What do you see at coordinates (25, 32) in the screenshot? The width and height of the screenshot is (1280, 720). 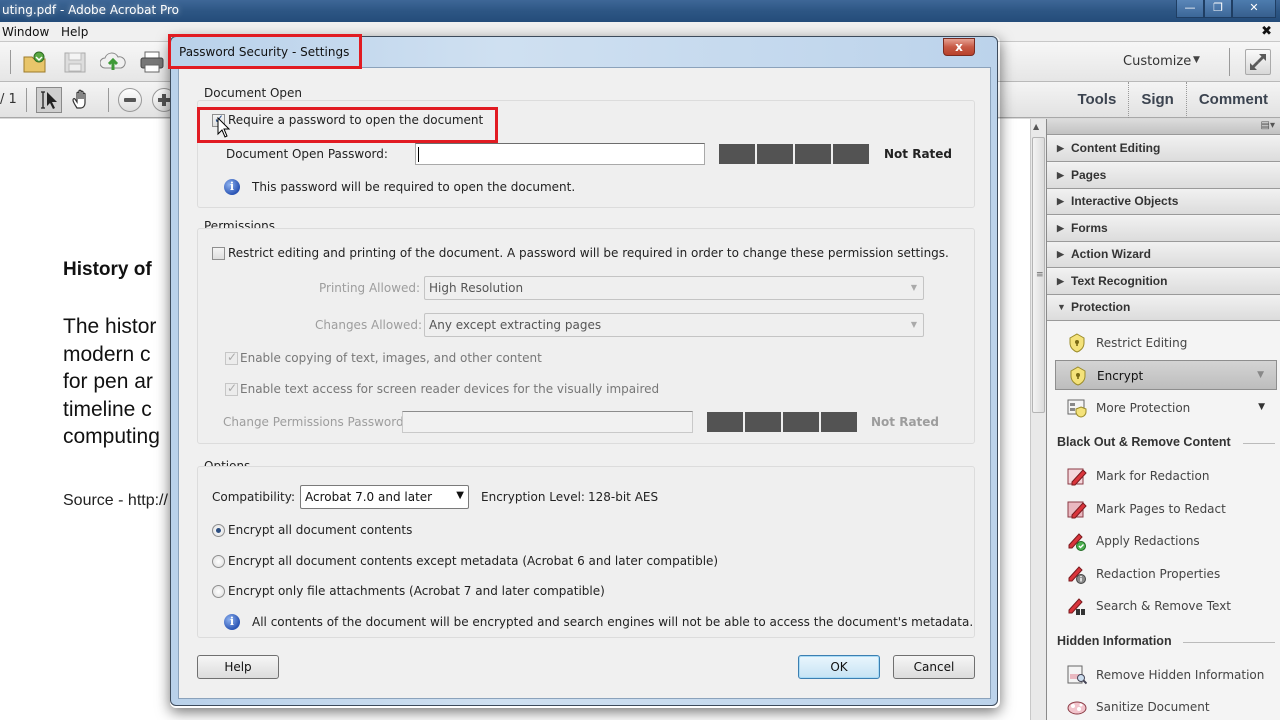 I see `menu-window: Window` at bounding box center [25, 32].